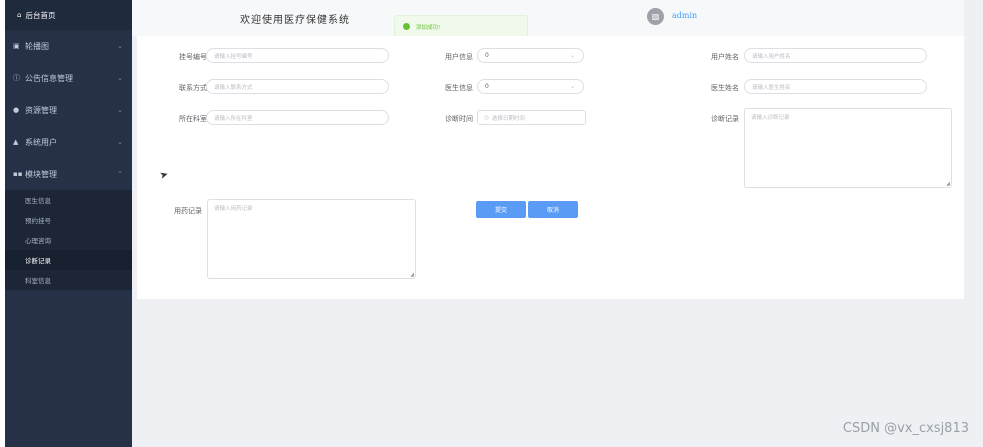 The height and width of the screenshot is (447, 983). What do you see at coordinates (655, 16) in the screenshot?
I see `avatar: ▨` at bounding box center [655, 16].